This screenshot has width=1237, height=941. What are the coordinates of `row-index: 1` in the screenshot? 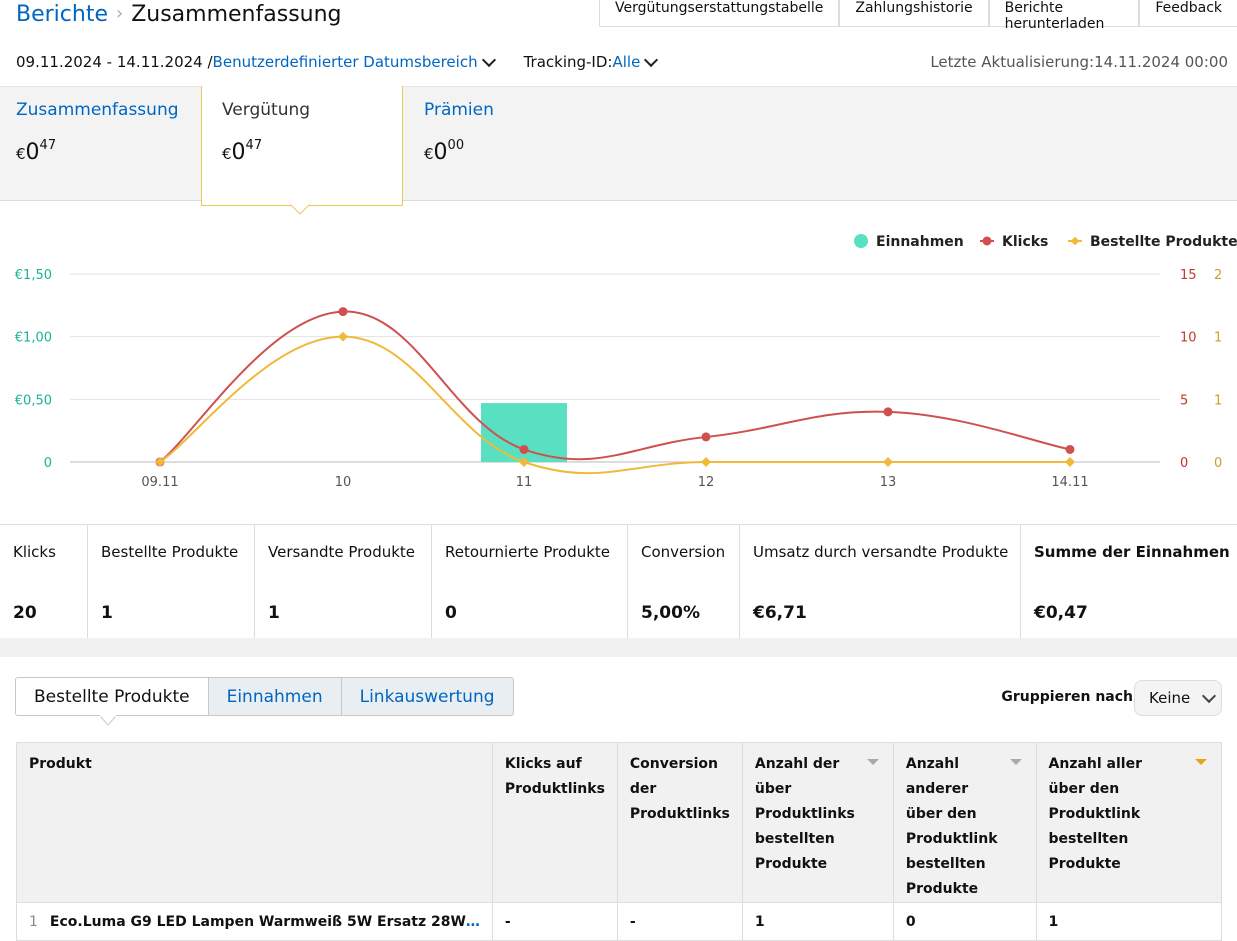 It's located at (33, 921).